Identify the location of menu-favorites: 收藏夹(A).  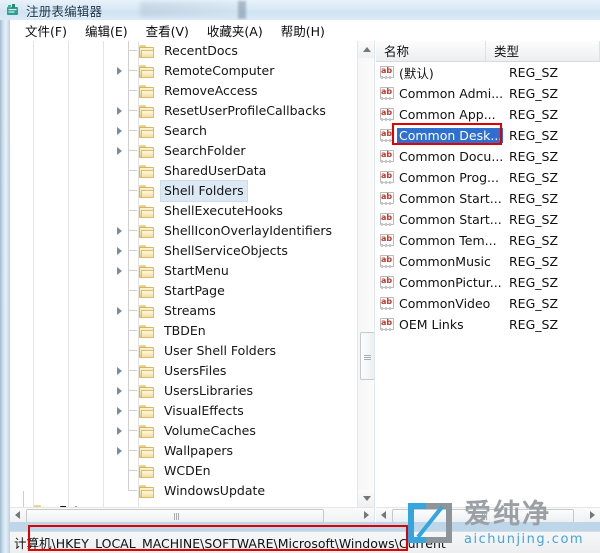
(235, 30).